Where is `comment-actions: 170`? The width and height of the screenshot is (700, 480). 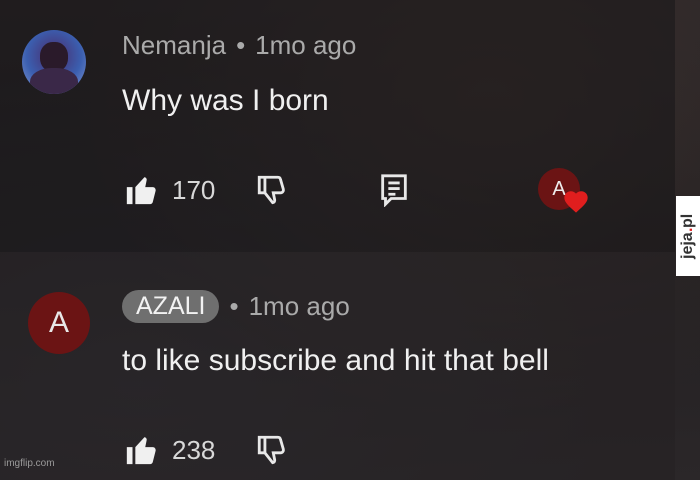
comment-actions: 170 is located at coordinates (266, 190).